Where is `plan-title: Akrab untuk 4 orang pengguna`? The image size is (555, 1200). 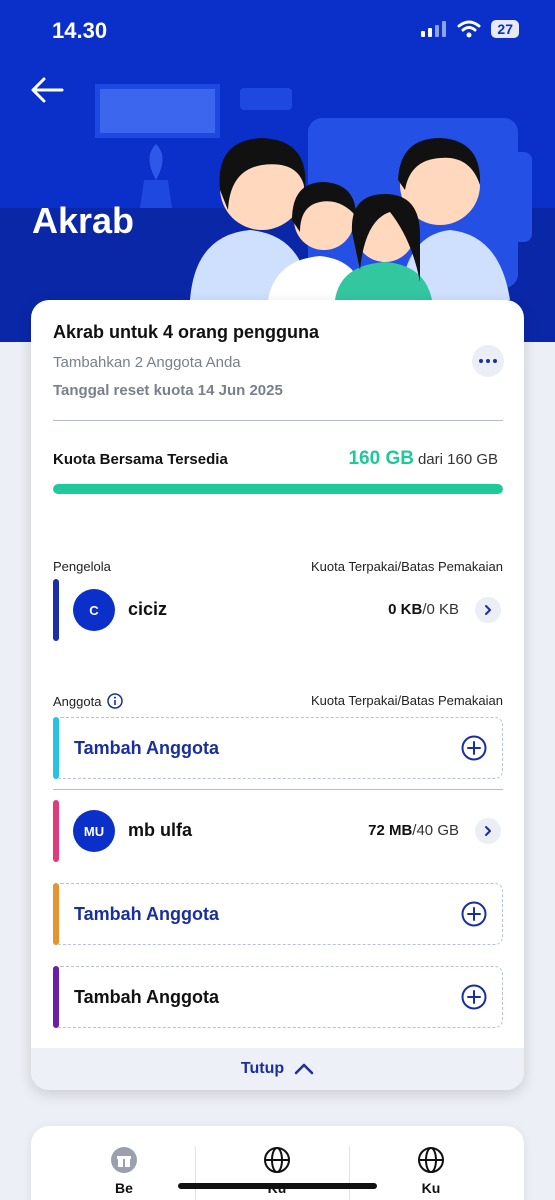 plan-title: Akrab untuk 4 orang pengguna is located at coordinates (186, 332).